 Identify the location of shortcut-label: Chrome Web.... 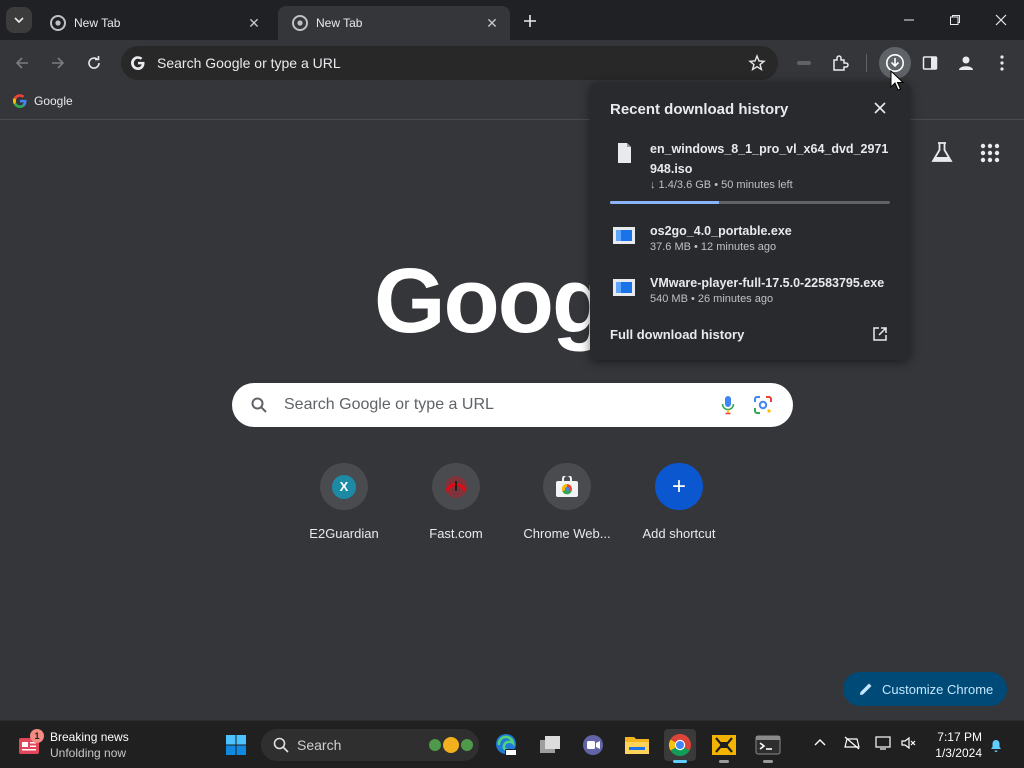
(567, 533).